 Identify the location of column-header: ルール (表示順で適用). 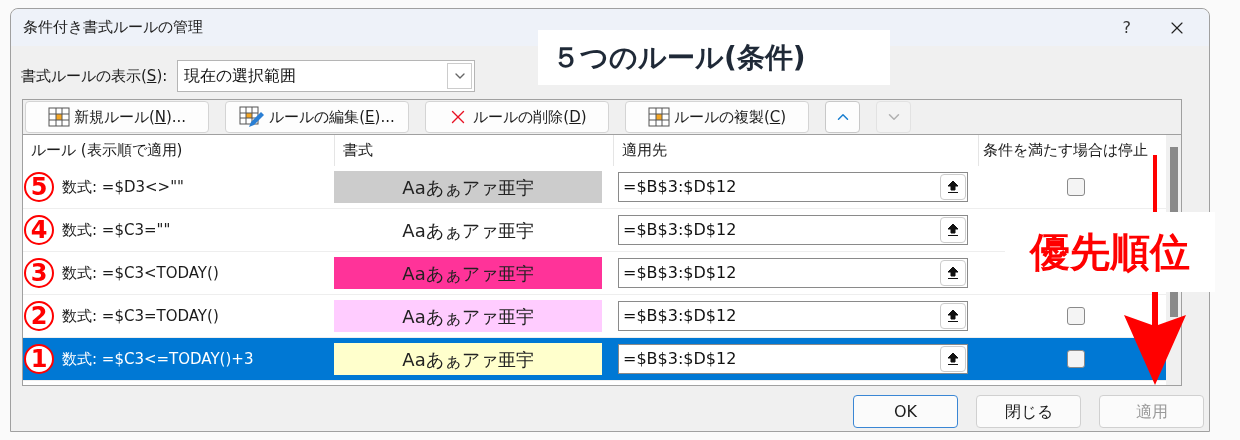
(107, 151).